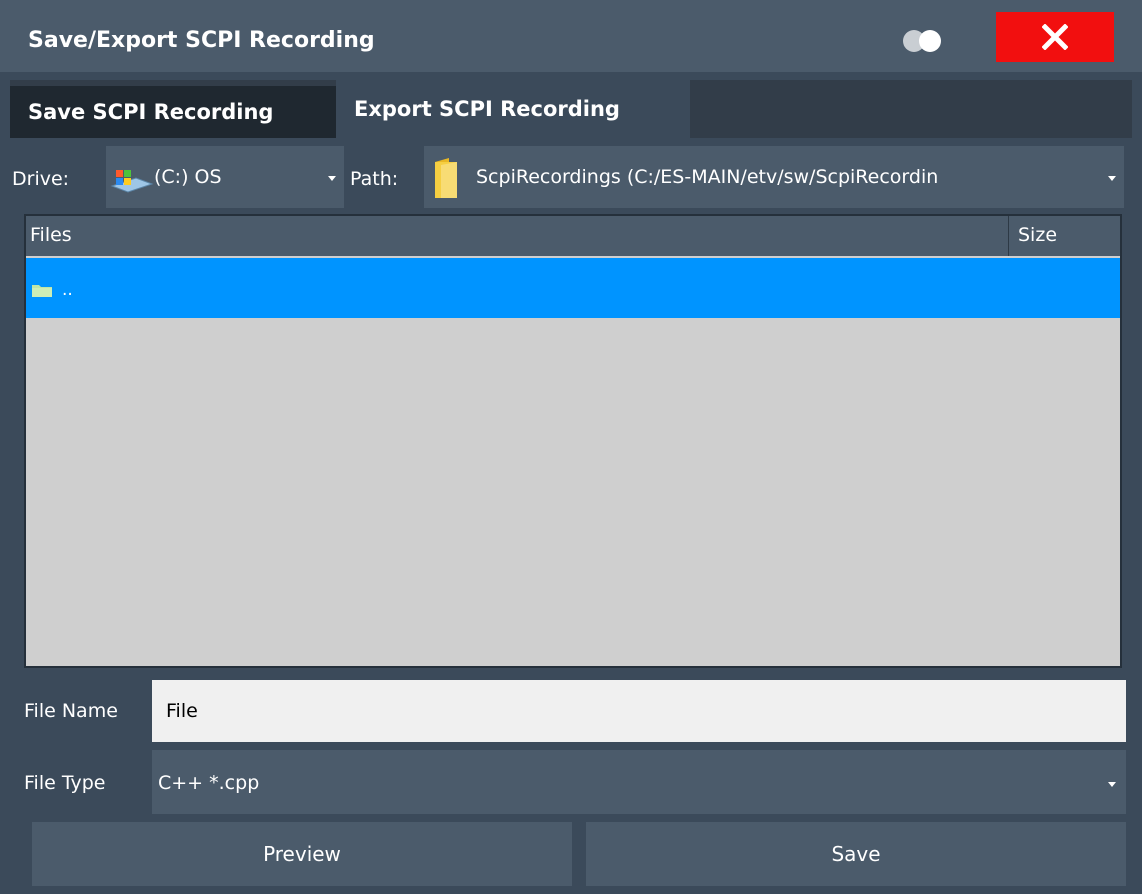  What do you see at coordinates (856, 854) in the screenshot?
I see `save-button: Save` at bounding box center [856, 854].